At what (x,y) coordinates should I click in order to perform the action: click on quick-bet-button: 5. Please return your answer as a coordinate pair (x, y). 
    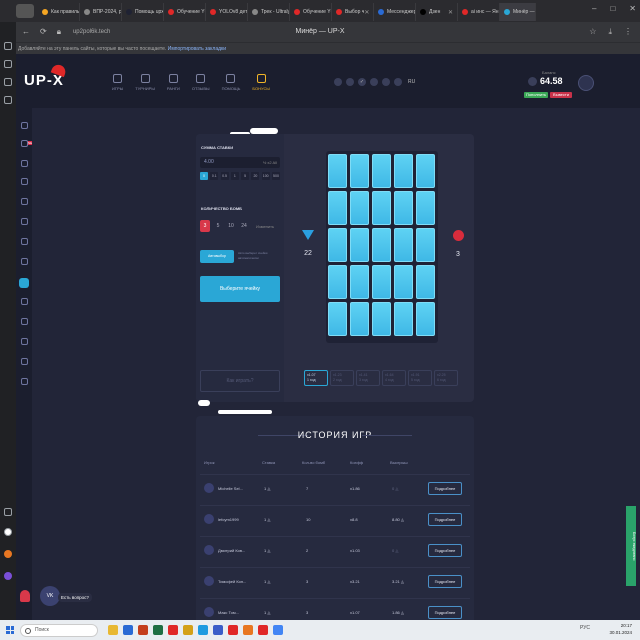
    Looking at the image, I should click on (245, 176).